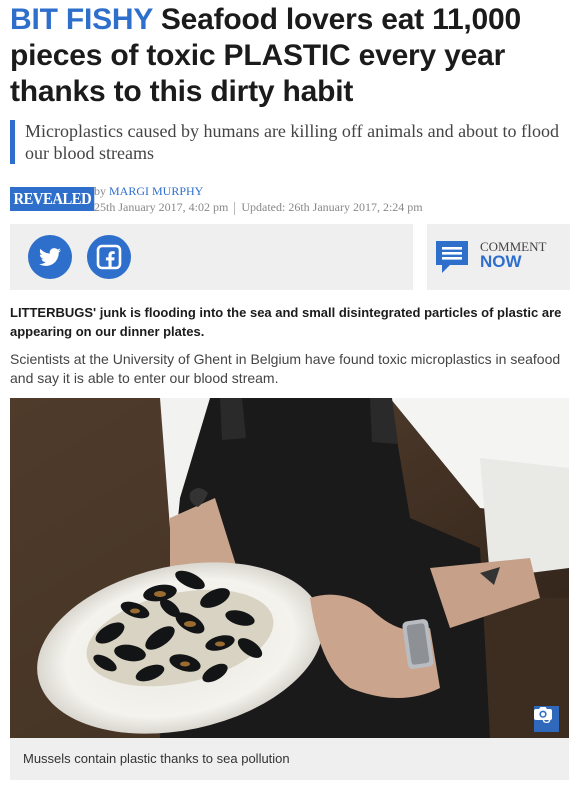 This screenshot has width=579, height=804. Describe the element at coordinates (420, 257) in the screenshot. I see `share-divider` at that location.